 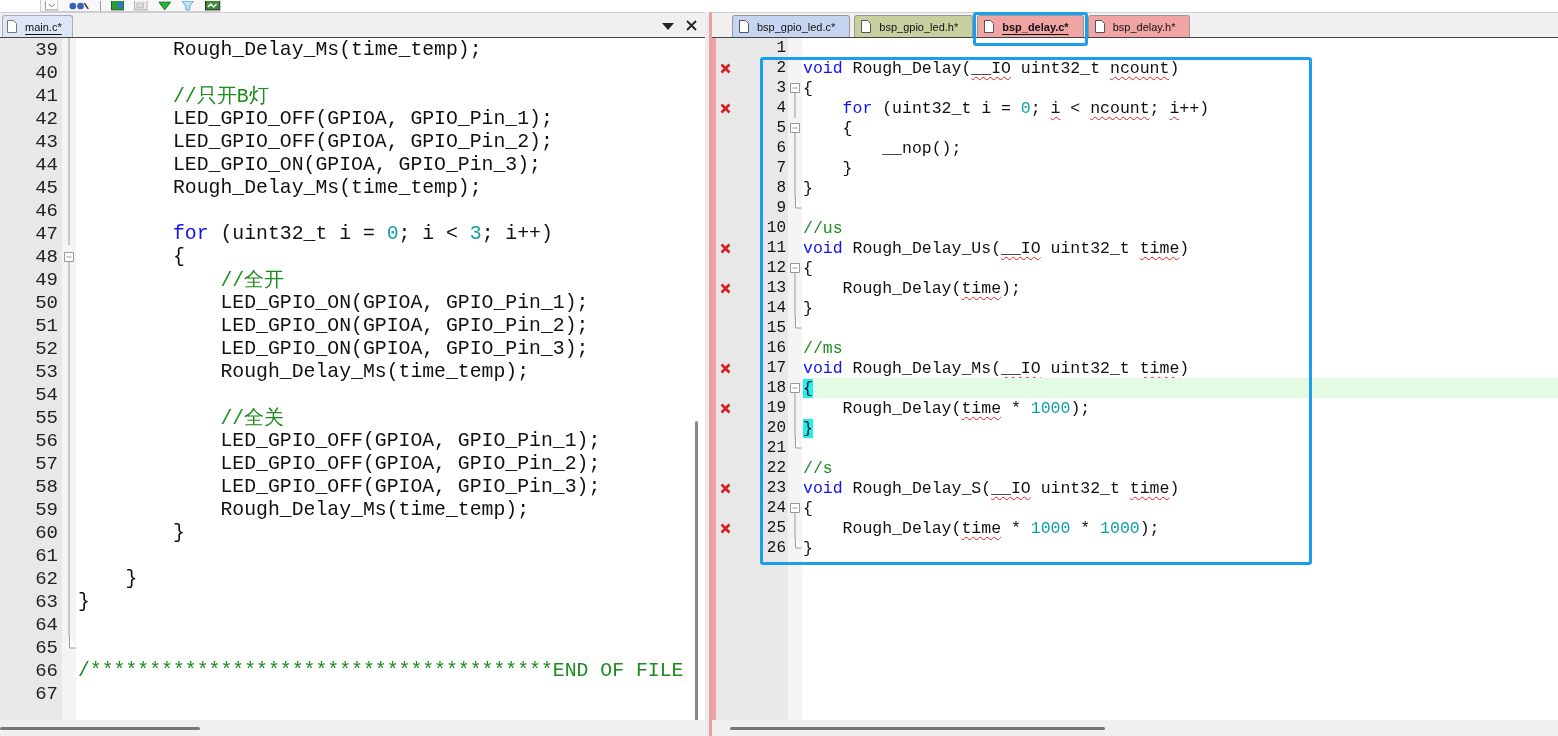 What do you see at coordinates (46, 486) in the screenshot?
I see `line-number: 58` at bounding box center [46, 486].